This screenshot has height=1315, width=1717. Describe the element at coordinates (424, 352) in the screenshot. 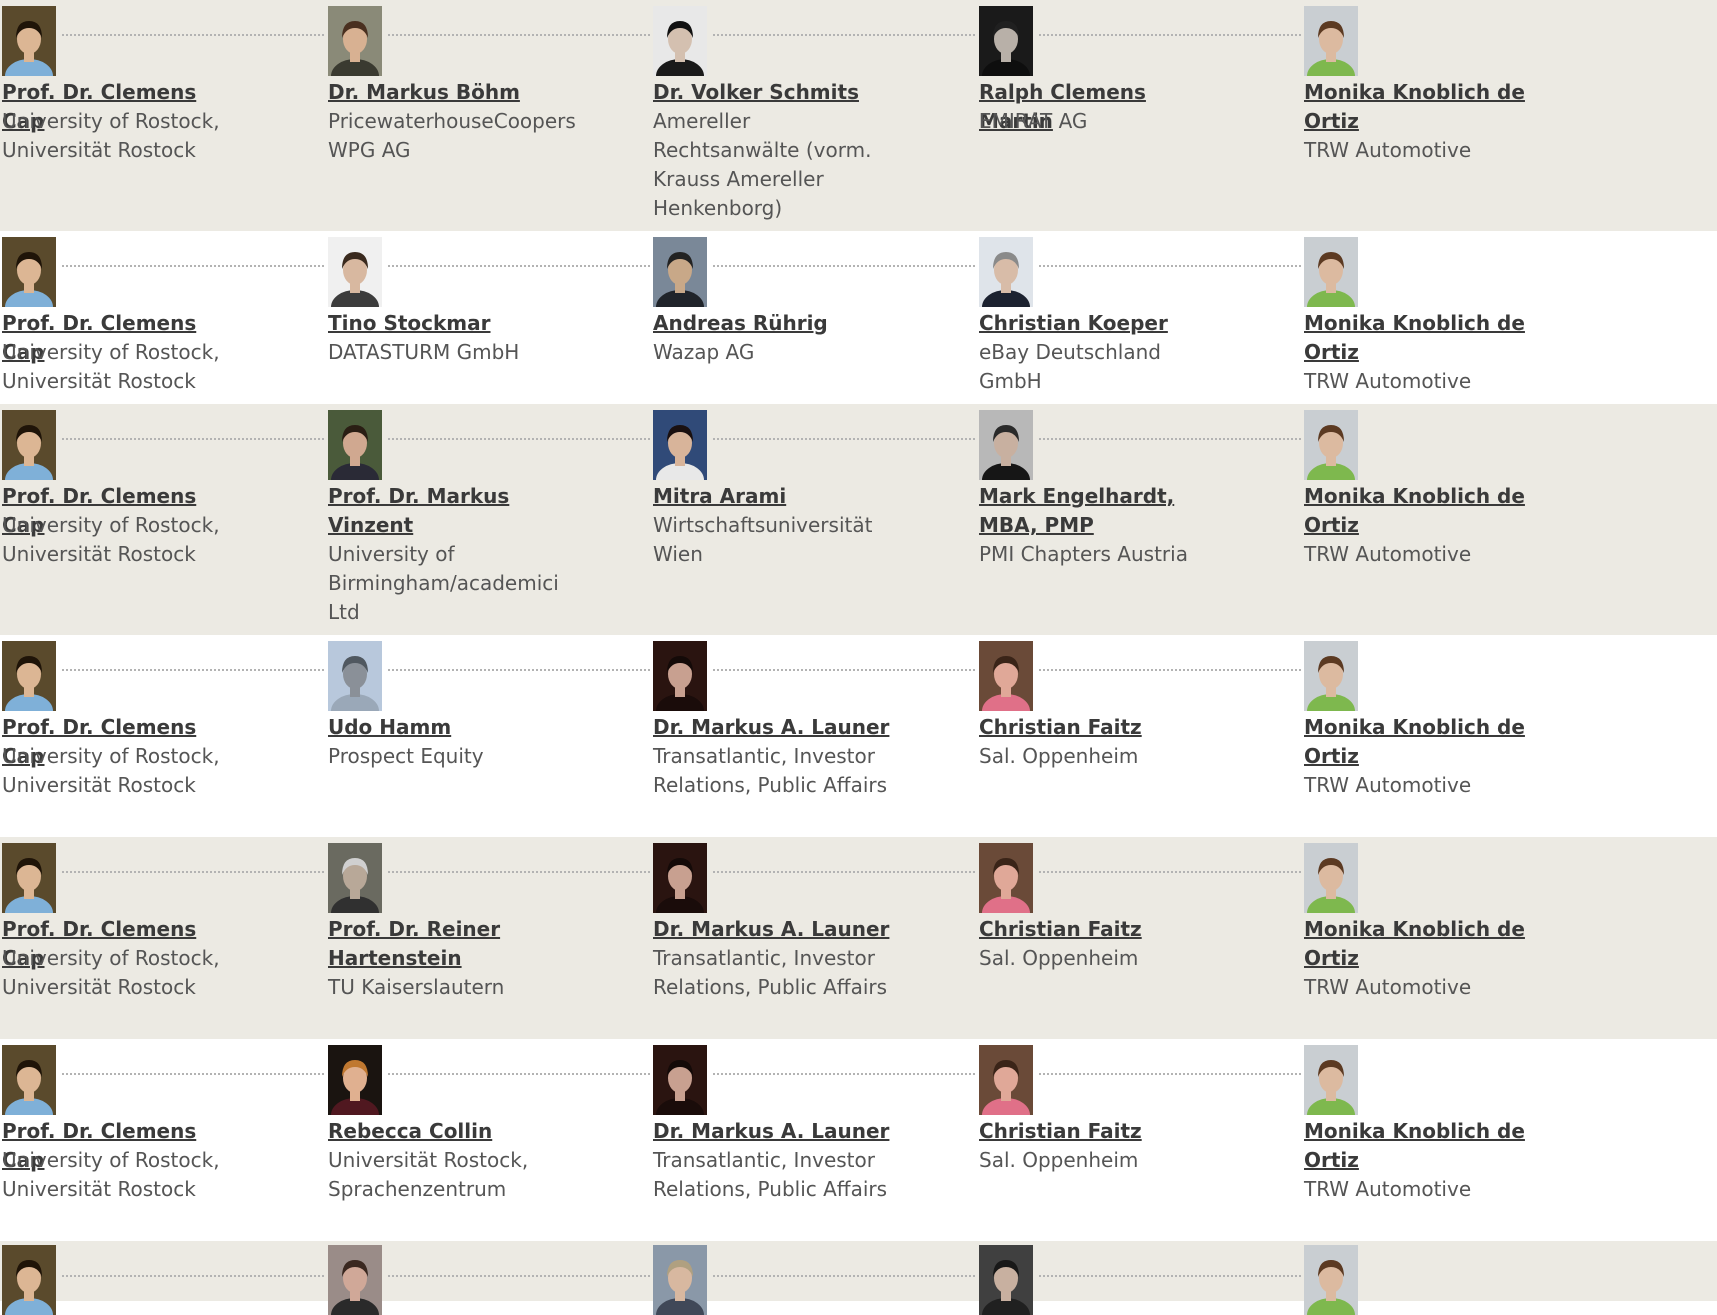

I see `contact-organization: DATASTURM GmbH` at that location.